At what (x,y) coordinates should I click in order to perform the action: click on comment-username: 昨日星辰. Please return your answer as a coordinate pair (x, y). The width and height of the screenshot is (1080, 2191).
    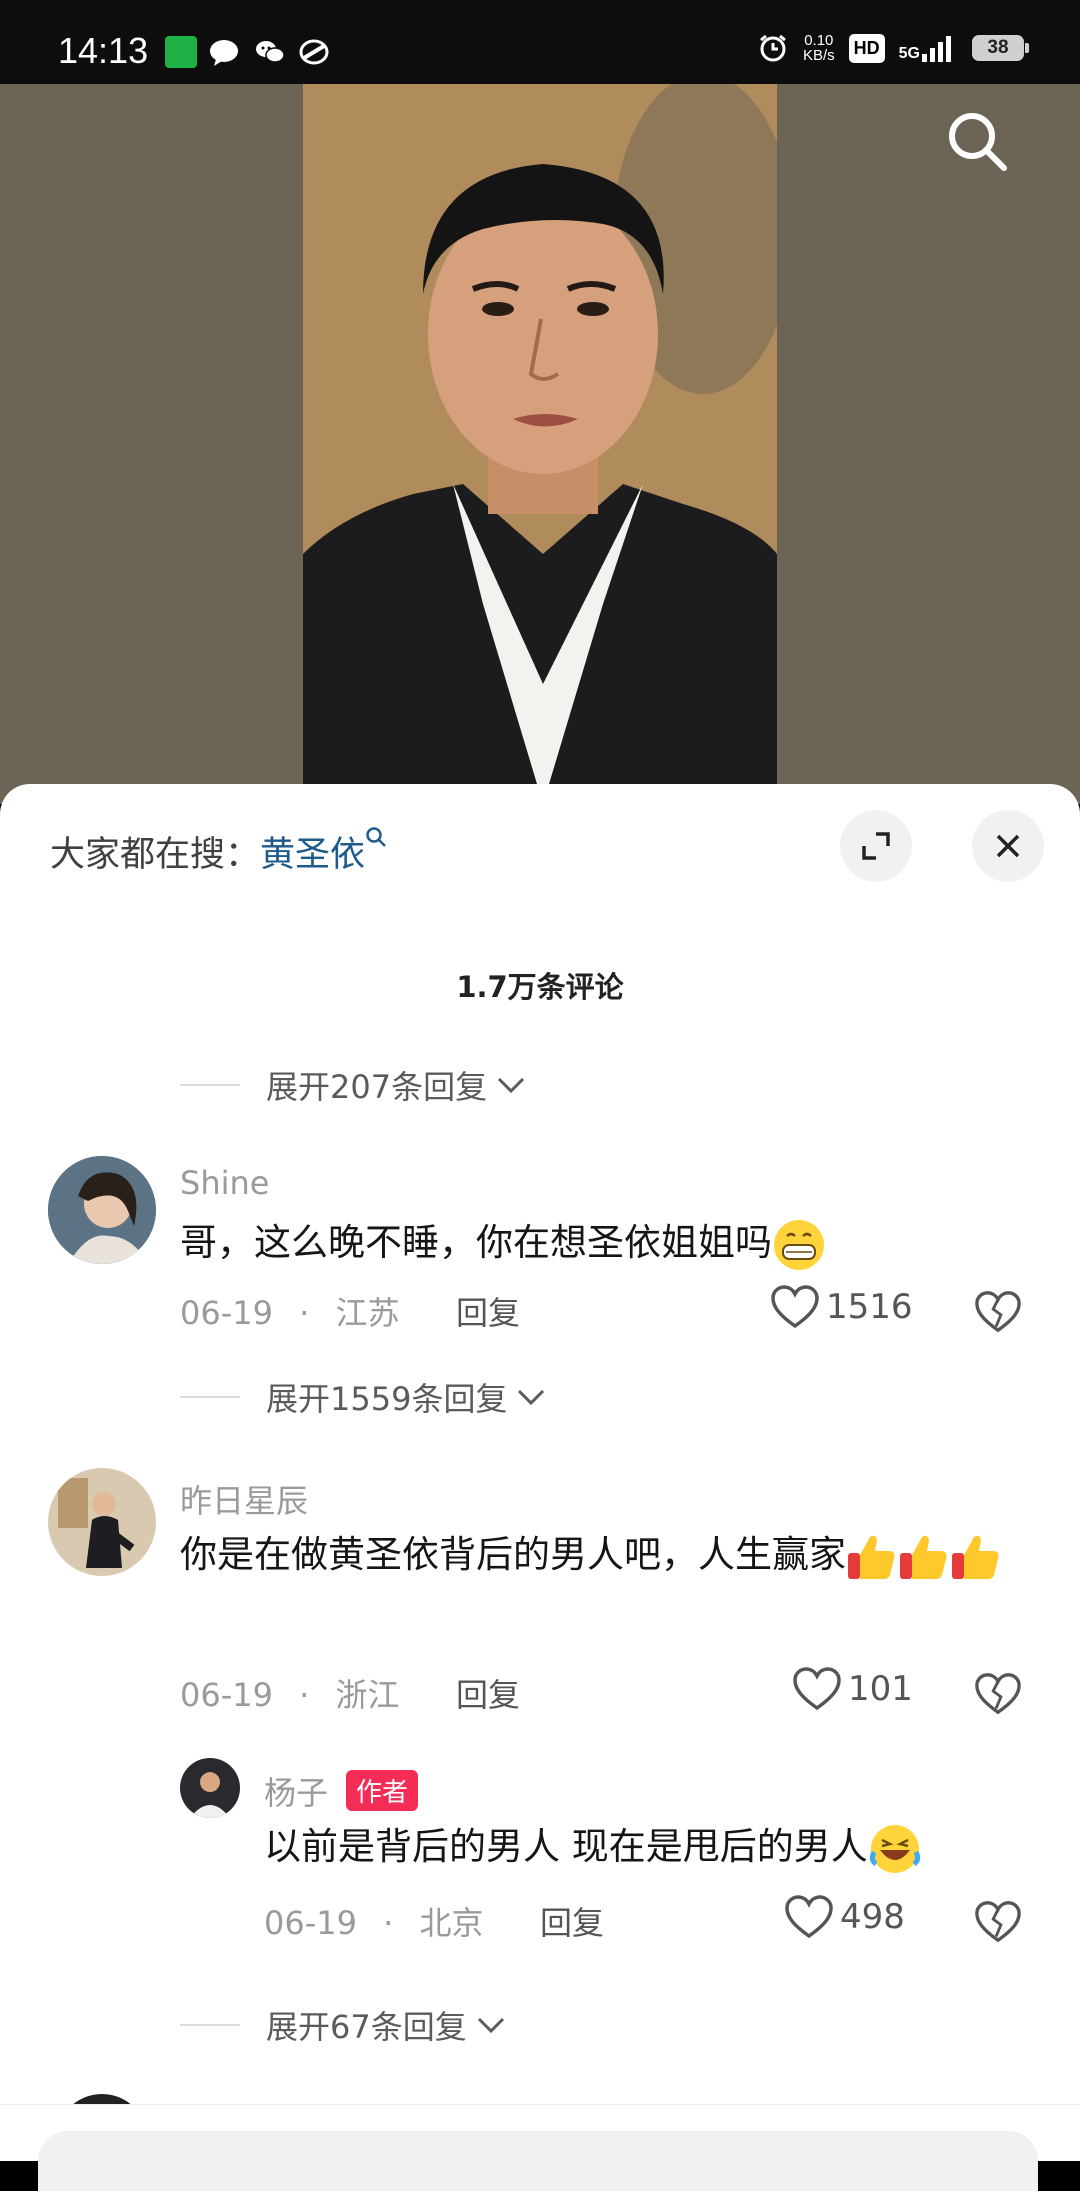
    Looking at the image, I should click on (244, 1499).